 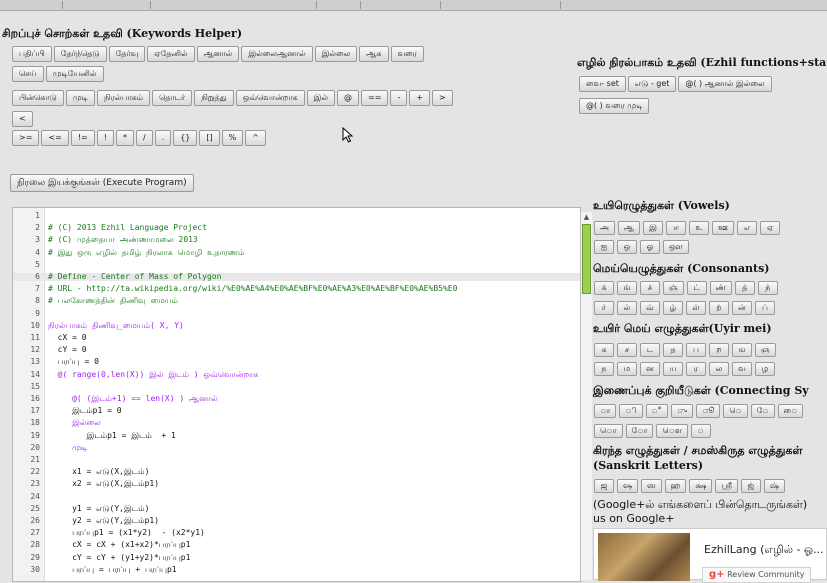 I want to click on letter-button: ங், so click(x=627, y=288).